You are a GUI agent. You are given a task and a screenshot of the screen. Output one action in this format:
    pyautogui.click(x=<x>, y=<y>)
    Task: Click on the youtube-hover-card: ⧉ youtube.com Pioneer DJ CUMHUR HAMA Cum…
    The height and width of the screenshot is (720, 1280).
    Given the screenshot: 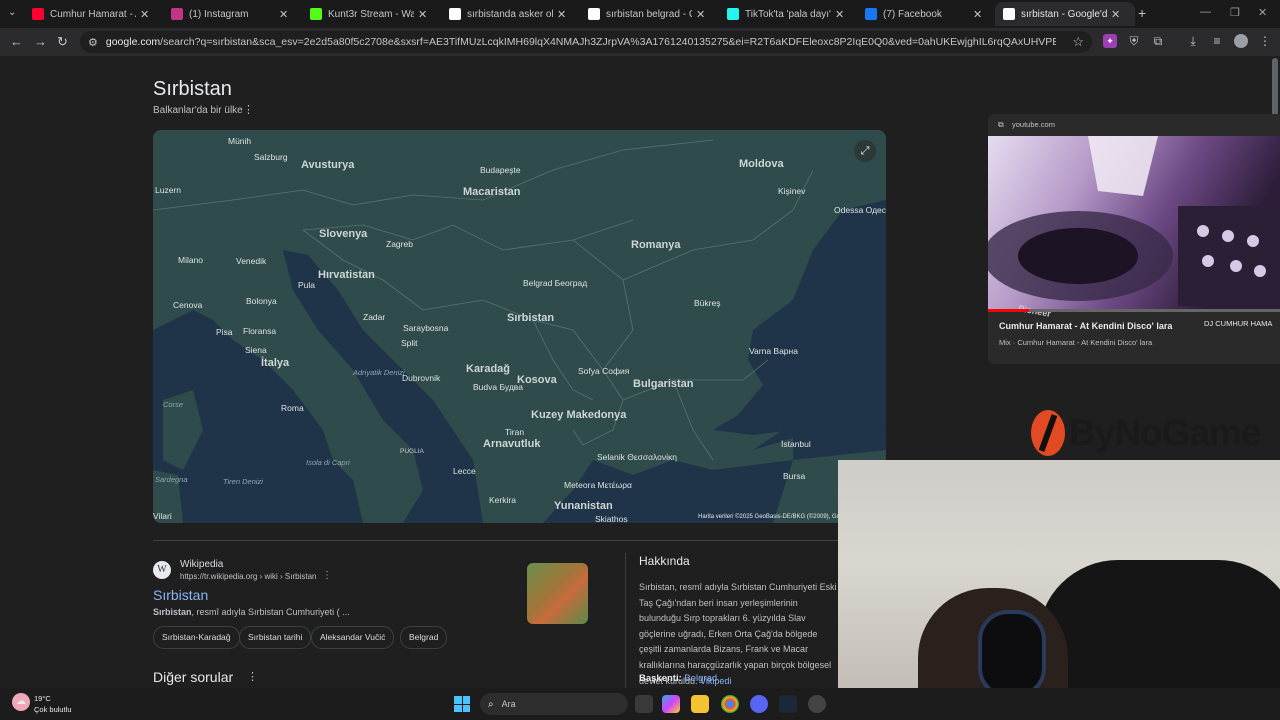 What is the action you would take?
    pyautogui.click(x=1134, y=239)
    